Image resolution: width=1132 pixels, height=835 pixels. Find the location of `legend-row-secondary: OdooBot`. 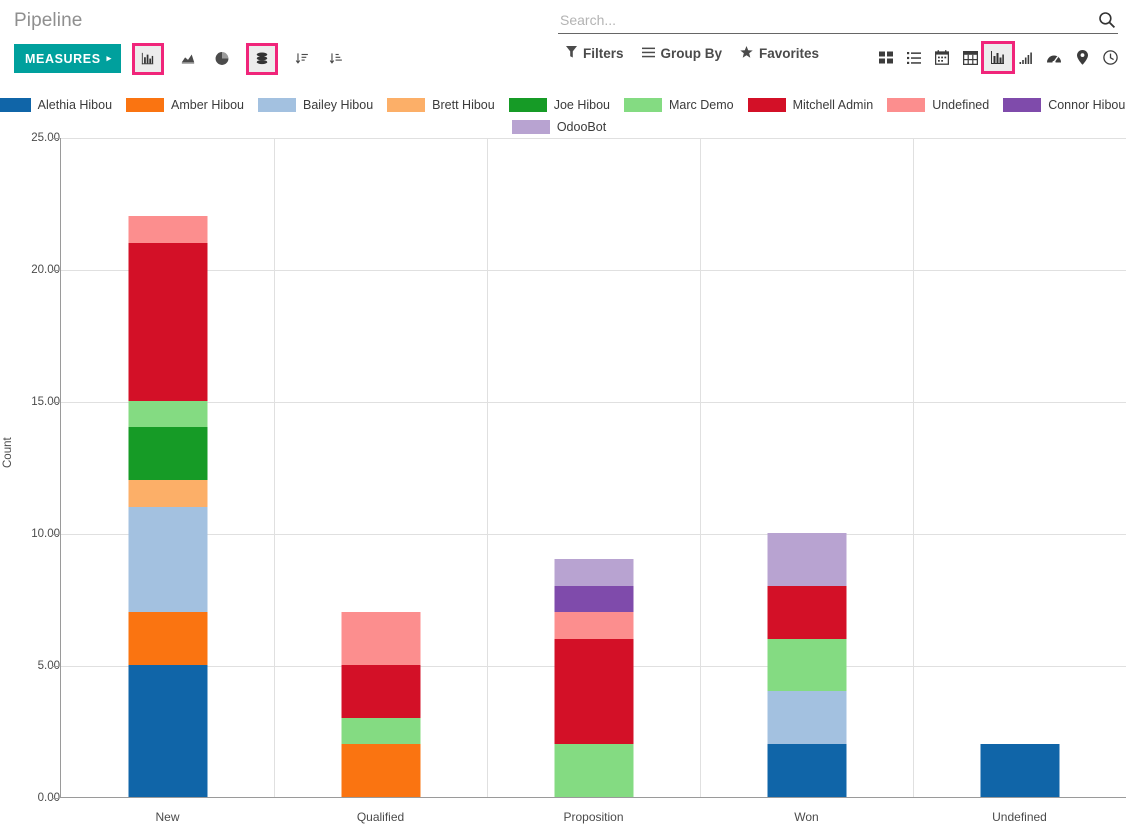

legend-row-secondary: OdooBot is located at coordinates (566, 127).